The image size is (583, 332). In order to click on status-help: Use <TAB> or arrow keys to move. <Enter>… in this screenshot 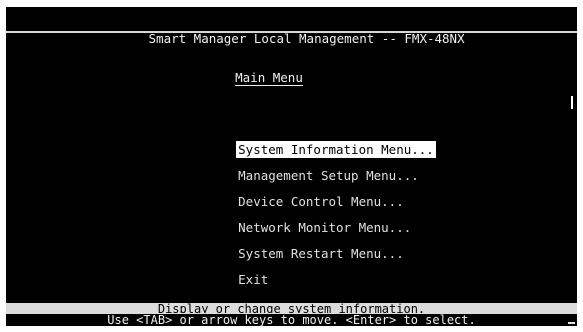, I will do `click(291, 319)`.